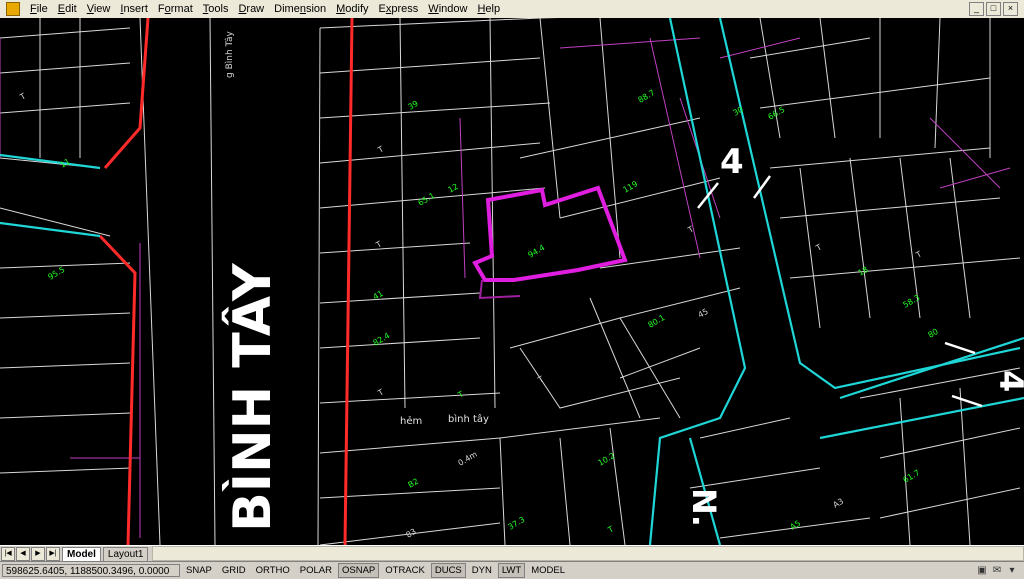 The width and height of the screenshot is (1024, 579). Describe the element at coordinates (273, 570) in the screenshot. I see `status-toggle-ortho: ORTHO` at that location.